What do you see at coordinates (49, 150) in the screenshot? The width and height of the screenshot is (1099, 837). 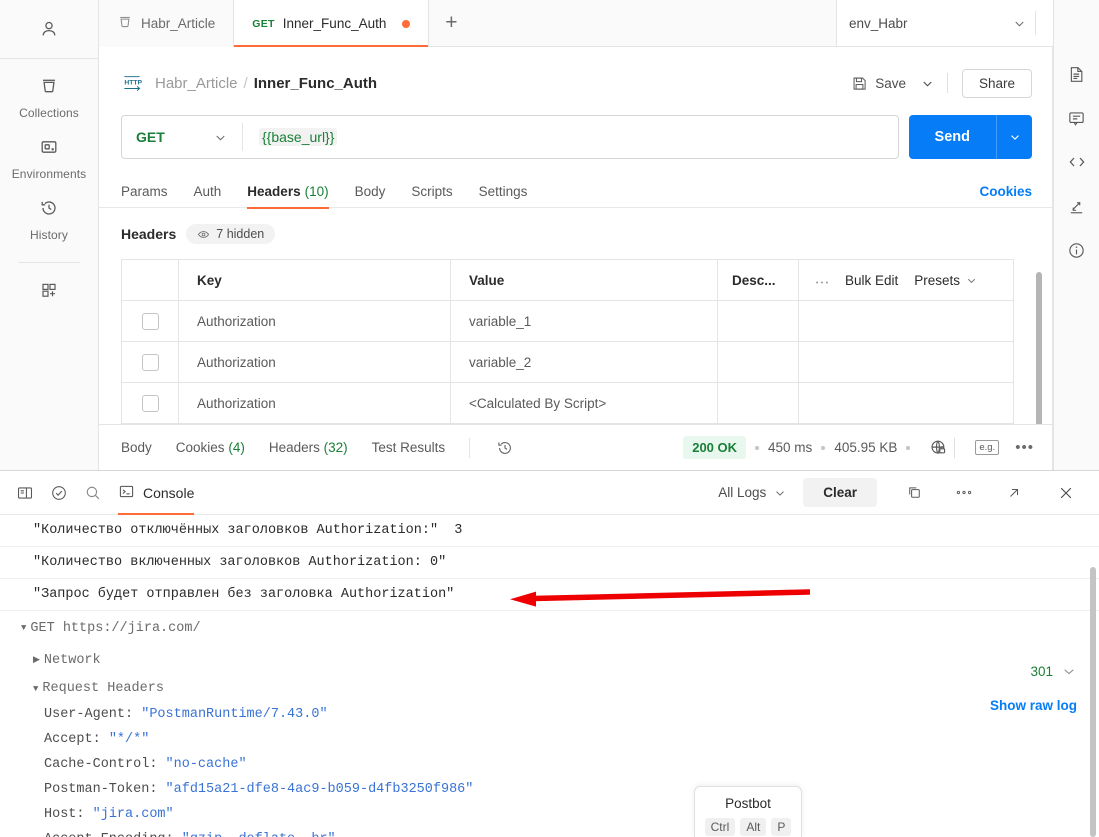 I see `sidebar-item-environments: Environments` at bounding box center [49, 150].